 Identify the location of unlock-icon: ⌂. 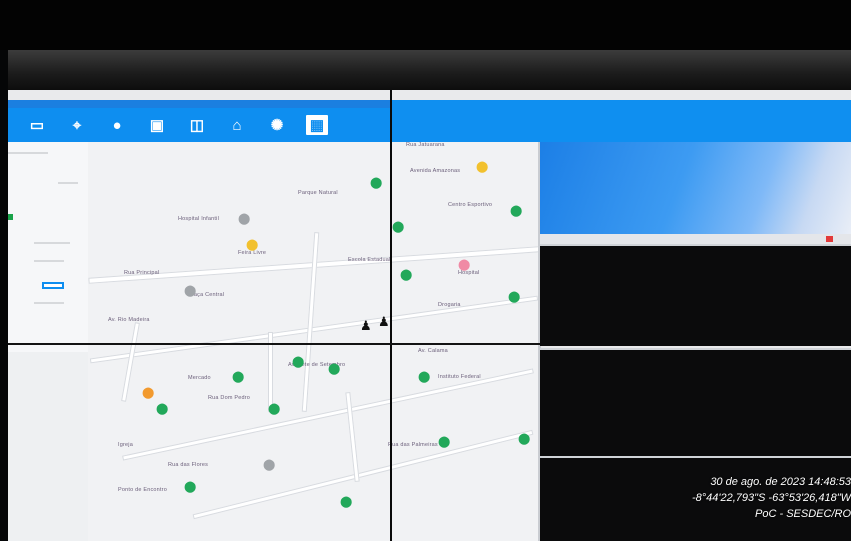
(237, 125).